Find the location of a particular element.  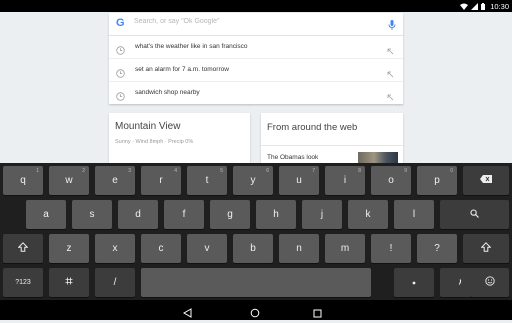

key-w: w2 is located at coordinates (69, 180).